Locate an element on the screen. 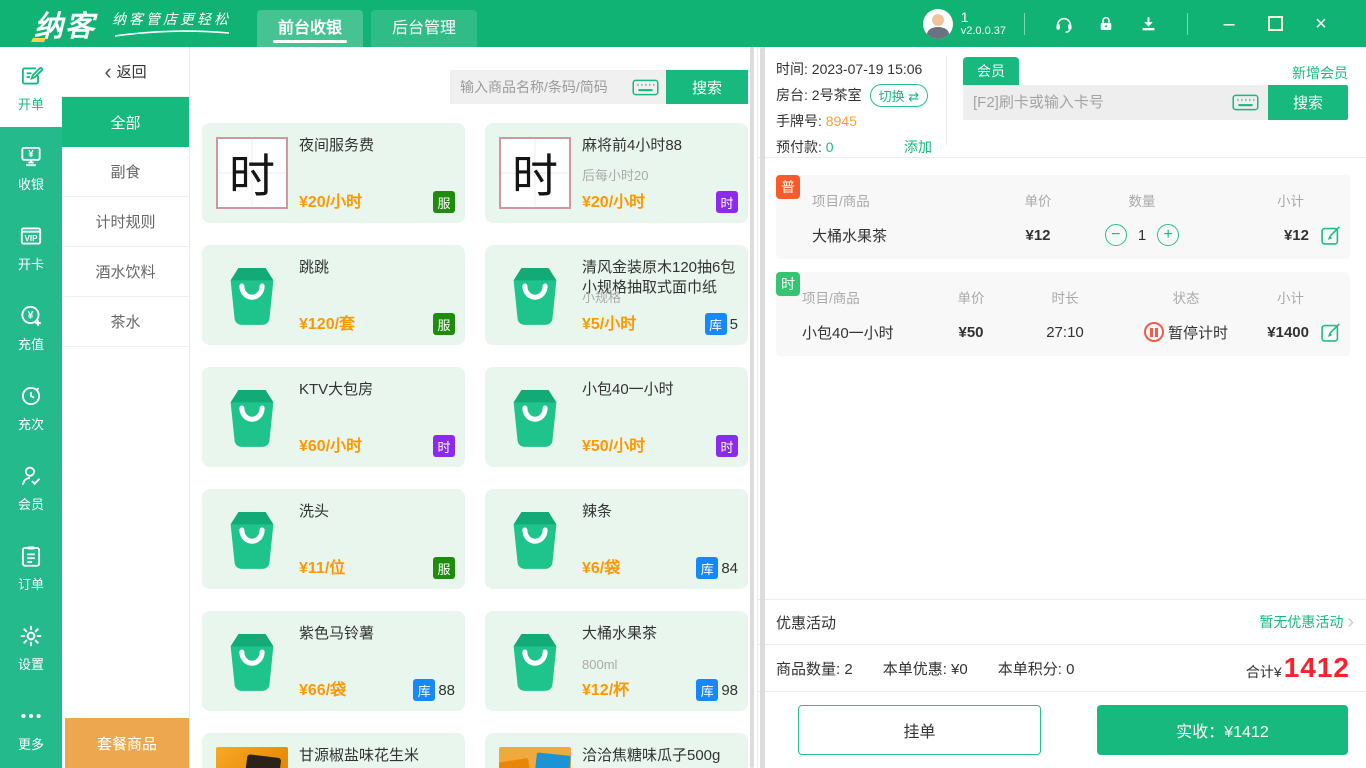 The width and height of the screenshot is (1366, 768). package-products-button: 套餐商品 is located at coordinates (127, 743).